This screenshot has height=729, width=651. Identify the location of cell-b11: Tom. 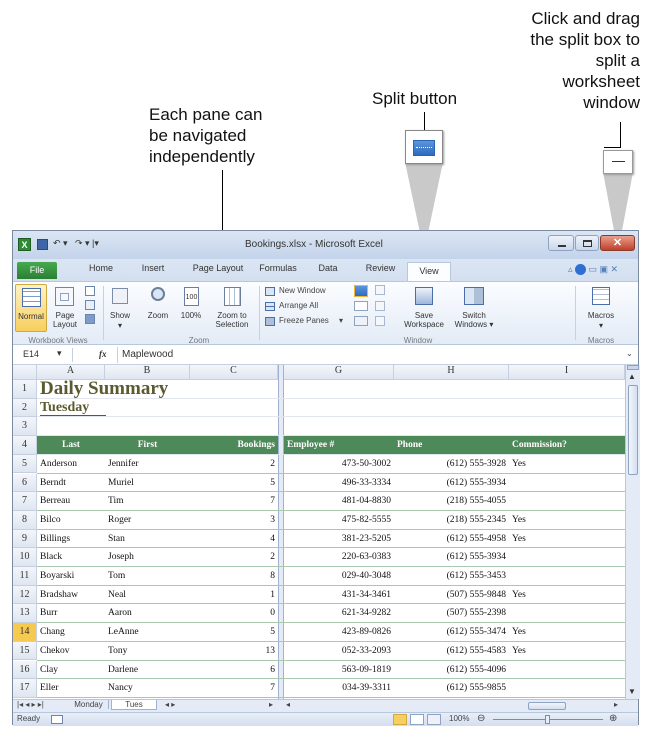
(147, 576).